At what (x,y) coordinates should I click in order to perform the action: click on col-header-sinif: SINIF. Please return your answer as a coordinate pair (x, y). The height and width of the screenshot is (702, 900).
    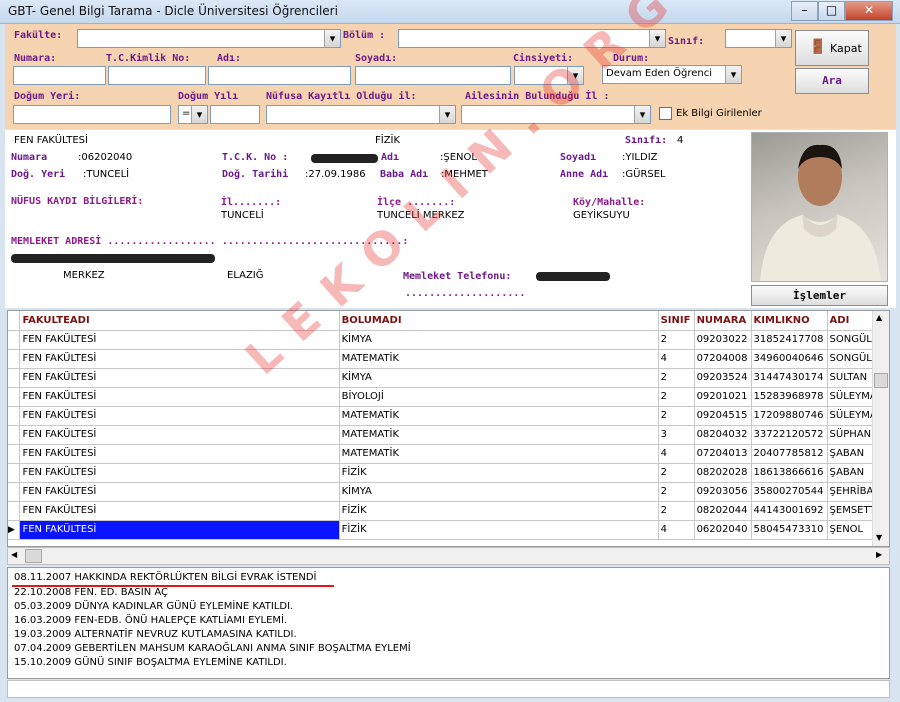
    Looking at the image, I should click on (676, 321).